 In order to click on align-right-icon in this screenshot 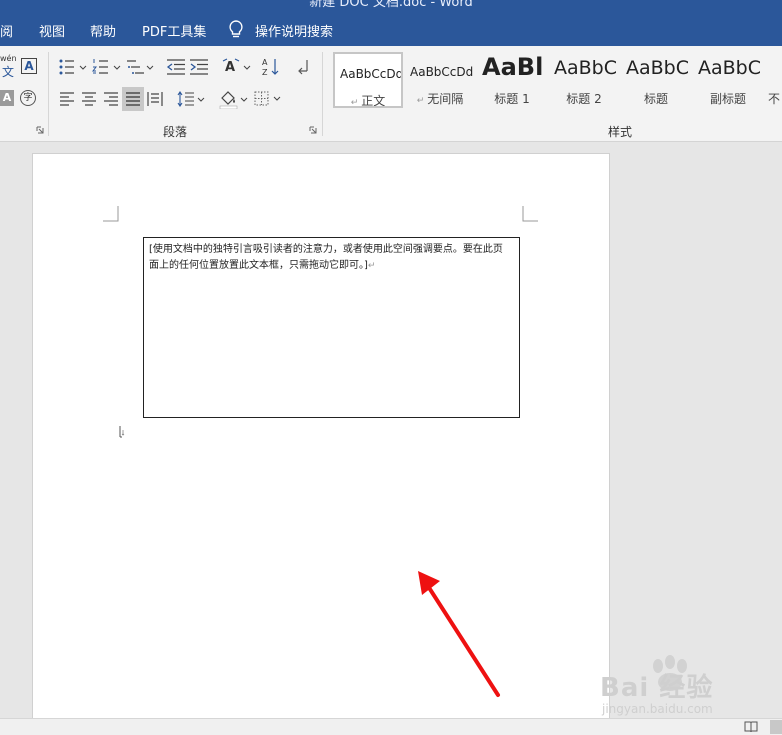, I will do `click(111, 99)`.